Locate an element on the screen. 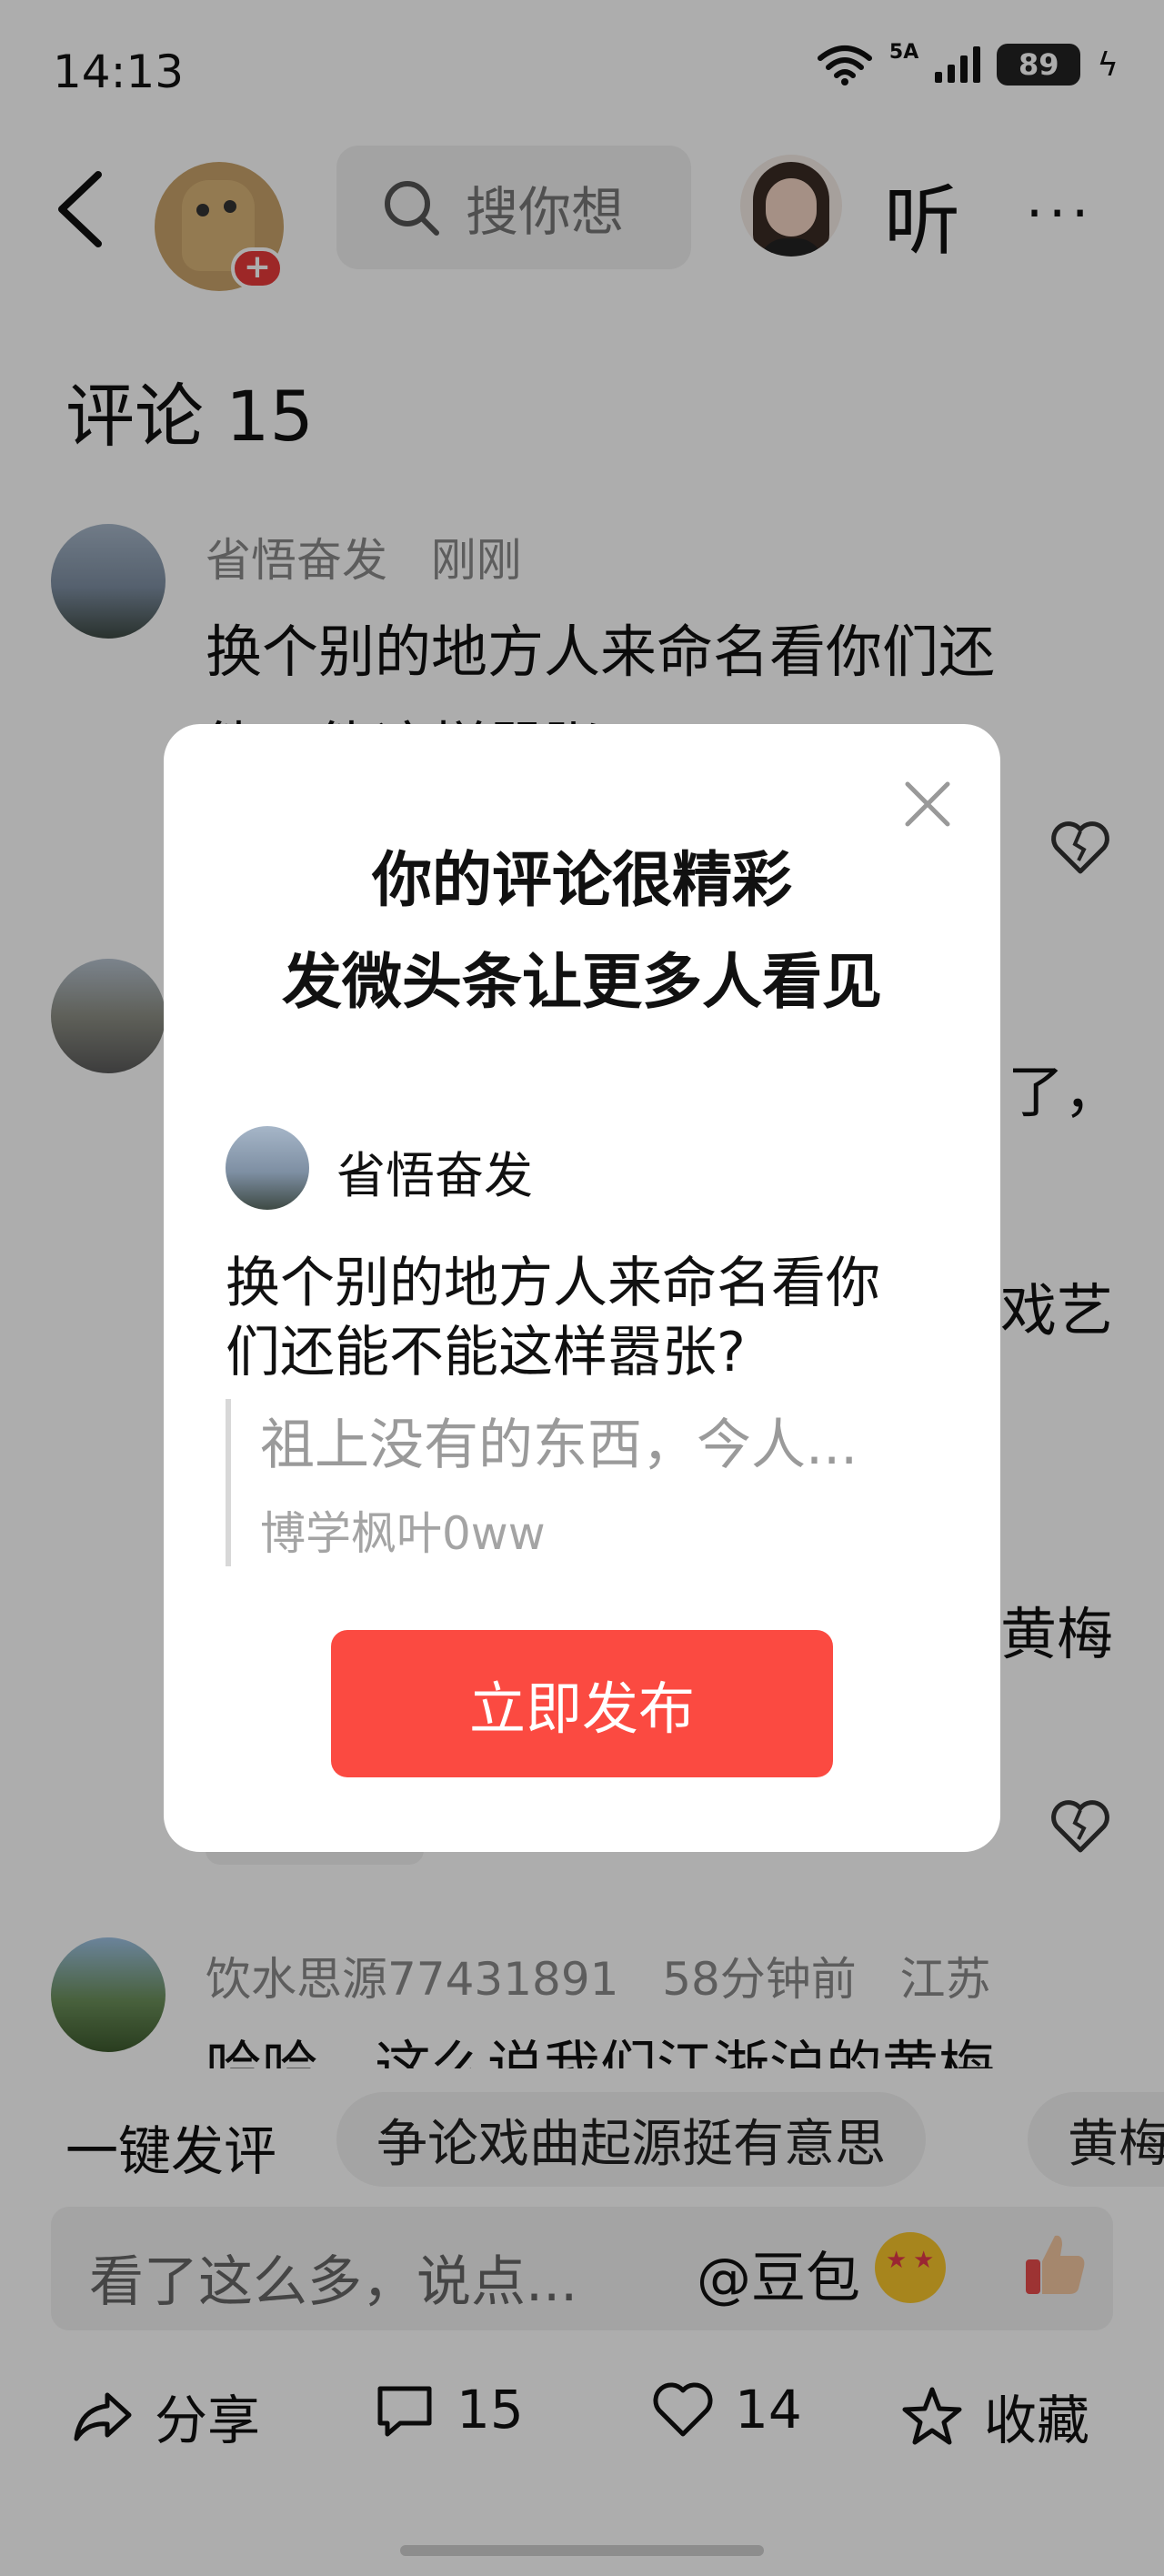 Image resolution: width=1164 pixels, height=2576 pixels. quoted-username: 省悟奋发 is located at coordinates (435, 1175).